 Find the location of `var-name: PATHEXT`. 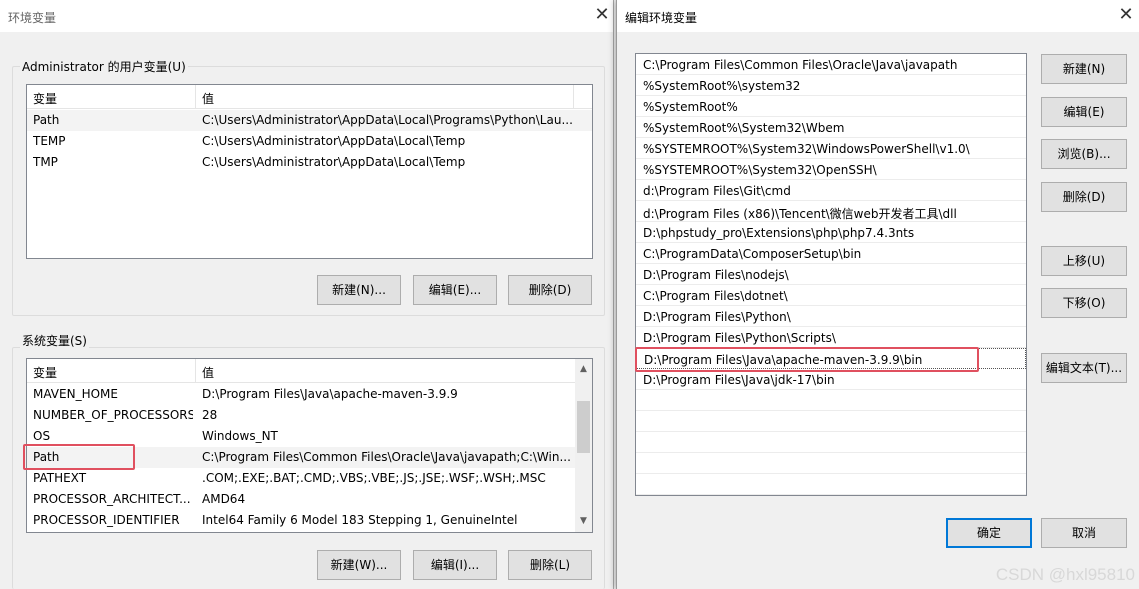

var-name: PATHEXT is located at coordinates (60, 478).